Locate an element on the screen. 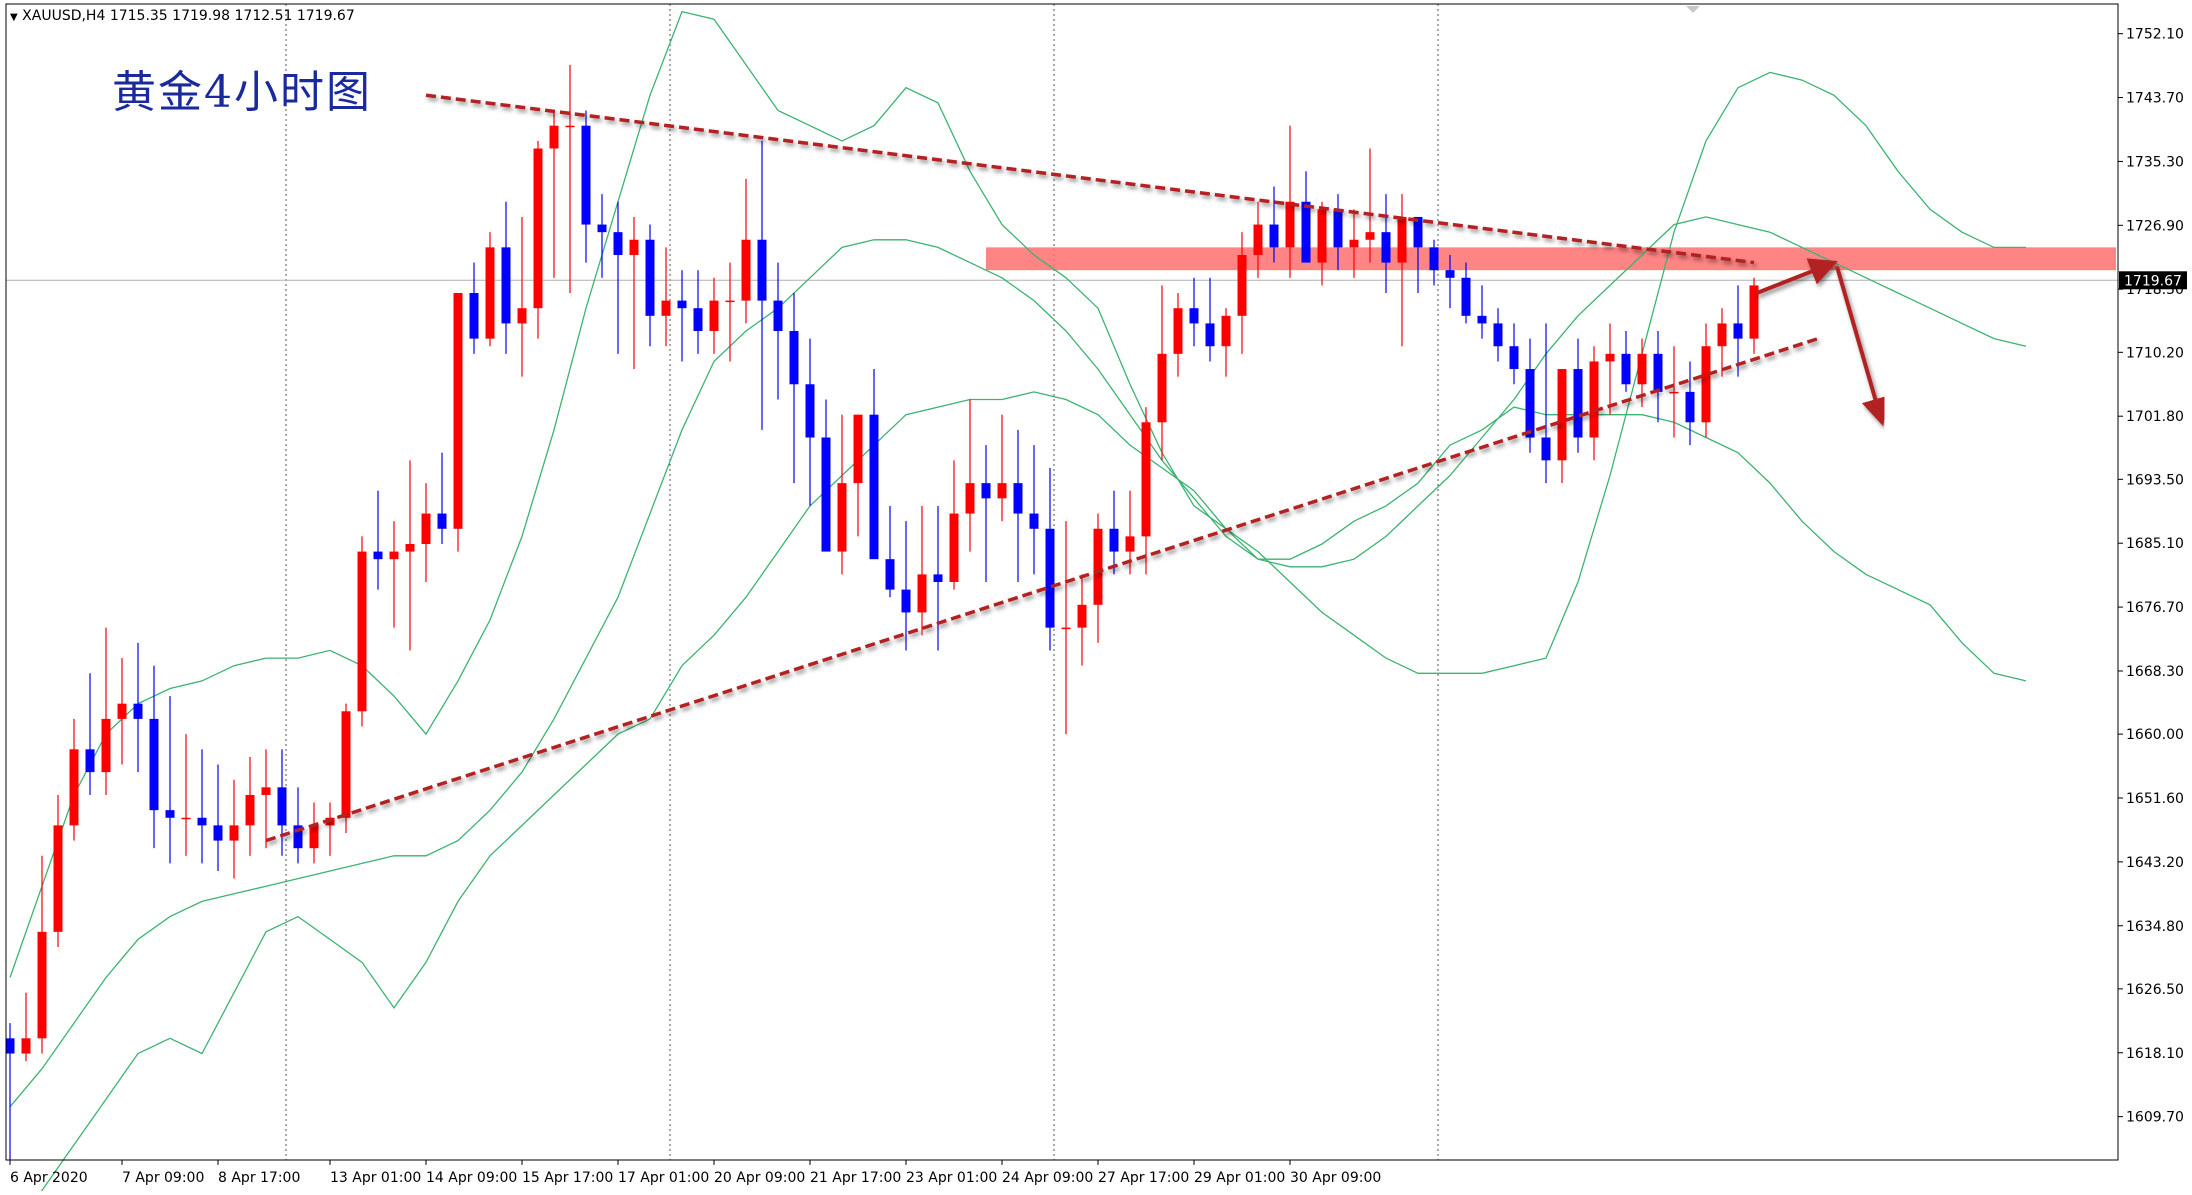 Image resolution: width=2192 pixels, height=1195 pixels. y-tick-label: 1660.00 is located at coordinates (2155, 735).